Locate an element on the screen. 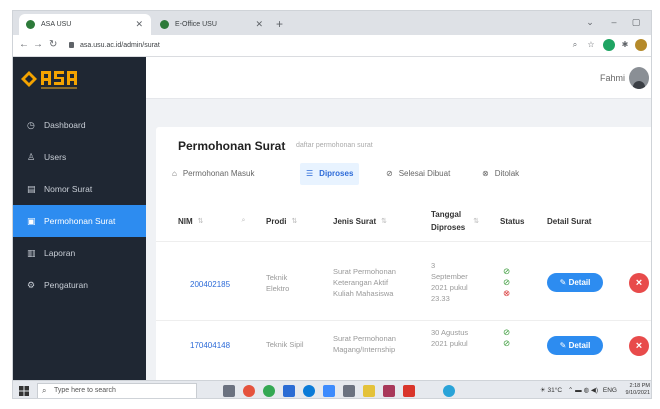 The image size is (660, 409). avatar is located at coordinates (639, 78).